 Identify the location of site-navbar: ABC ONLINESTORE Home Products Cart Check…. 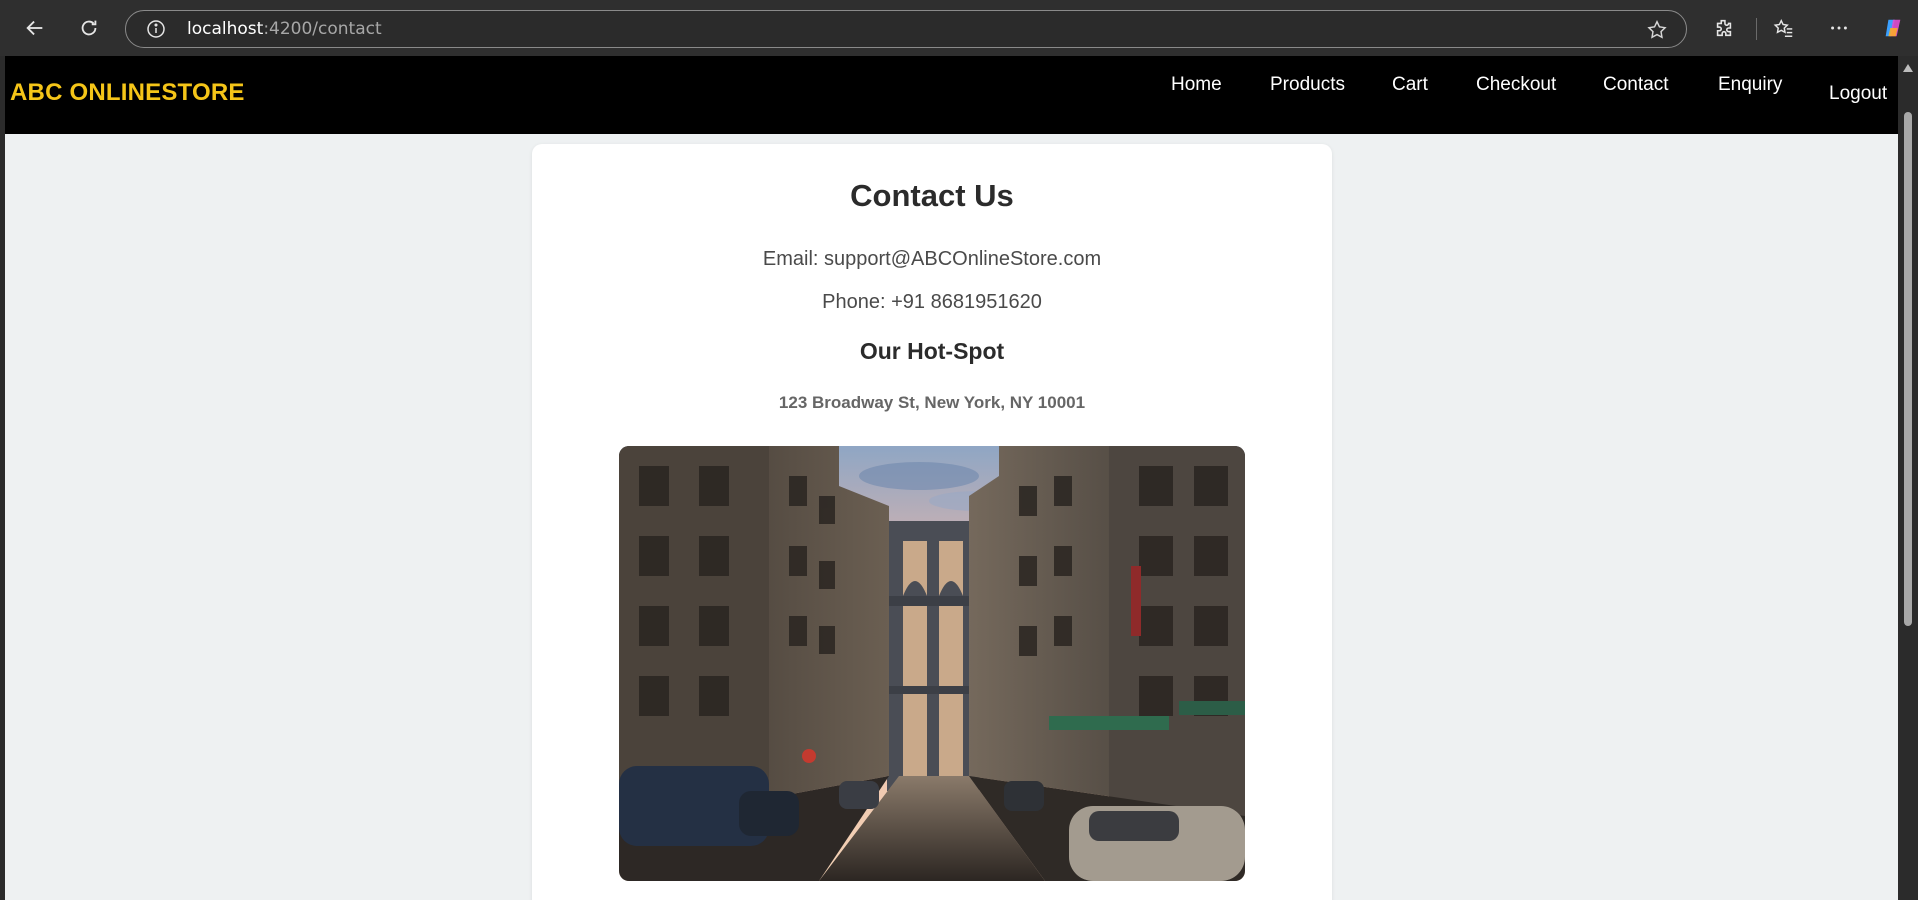
(951, 95).